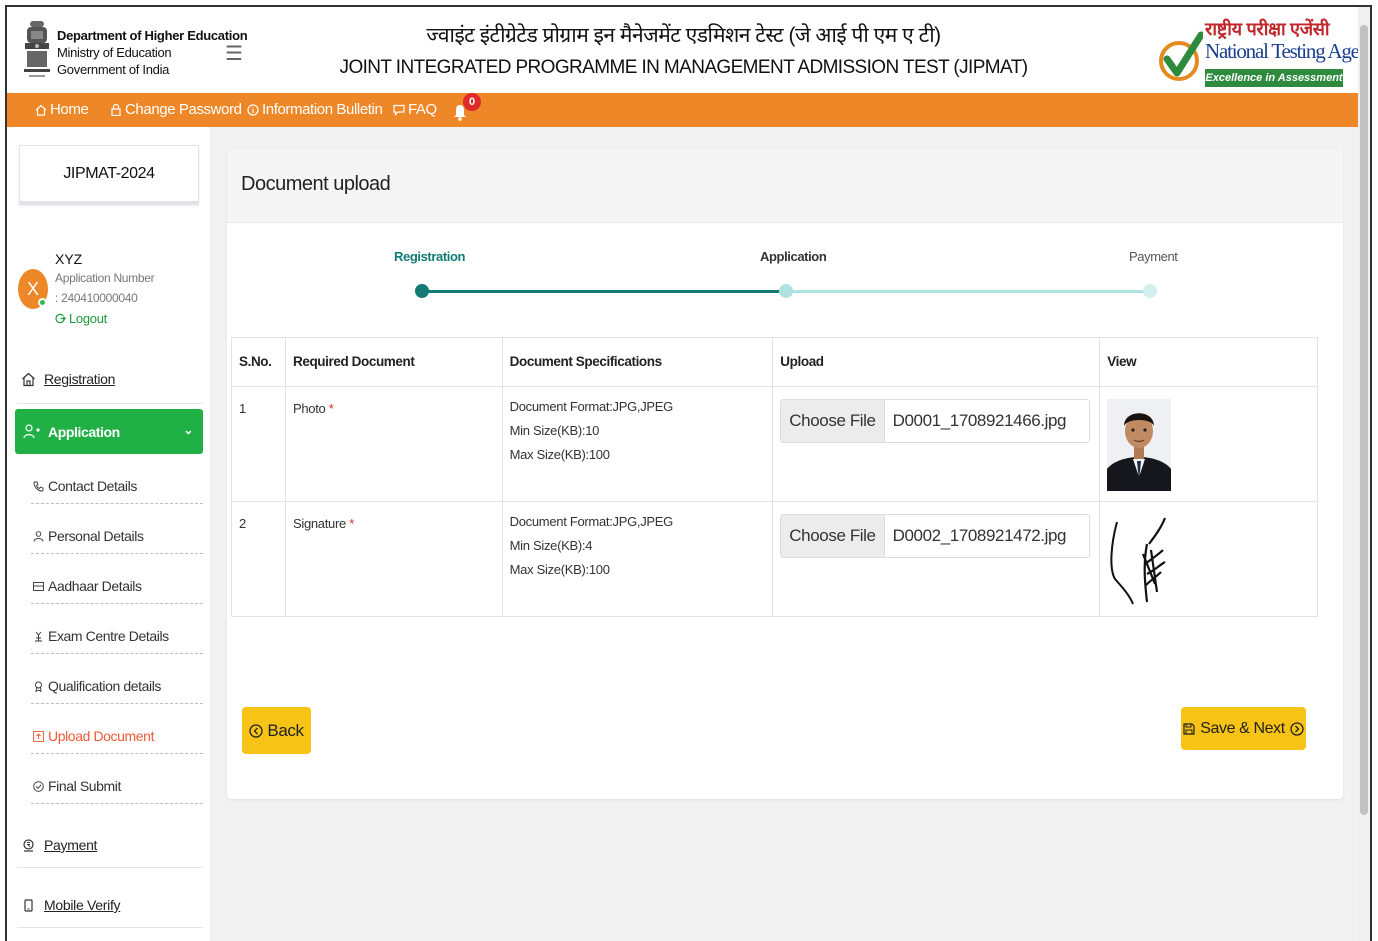  I want to click on signature-file-input: Choose File D0002_1708921472.jpg, so click(935, 536).